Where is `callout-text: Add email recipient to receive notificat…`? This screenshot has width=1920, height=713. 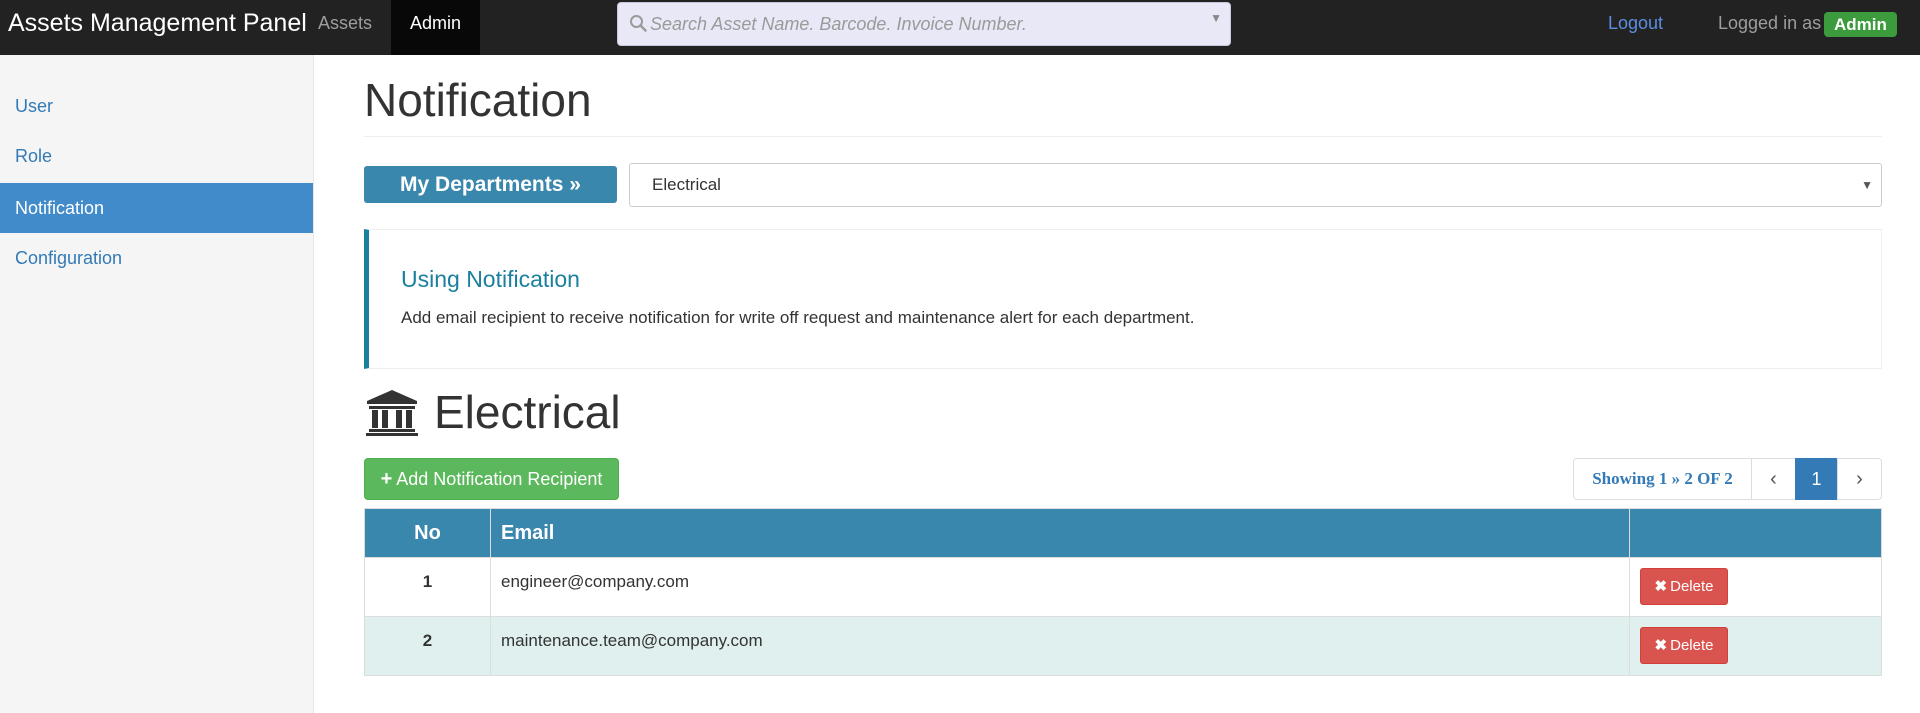
callout-text: Add email recipient to receive notificat… is located at coordinates (798, 317).